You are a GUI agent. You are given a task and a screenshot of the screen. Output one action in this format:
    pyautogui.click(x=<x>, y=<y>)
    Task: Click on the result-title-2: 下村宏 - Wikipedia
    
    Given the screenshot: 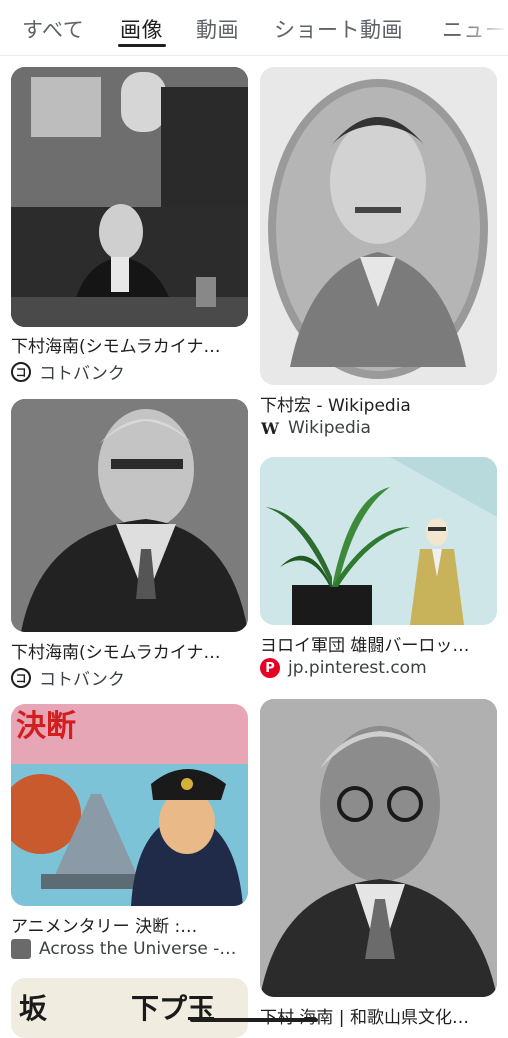 What is the action you would take?
    pyautogui.click(x=378, y=403)
    